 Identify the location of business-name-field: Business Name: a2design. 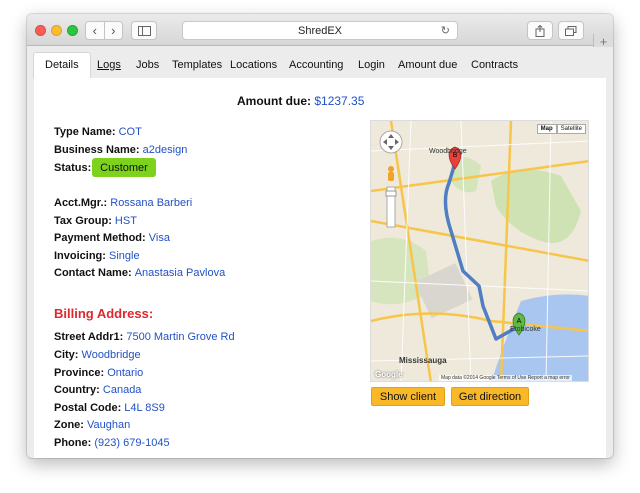
(120, 150).